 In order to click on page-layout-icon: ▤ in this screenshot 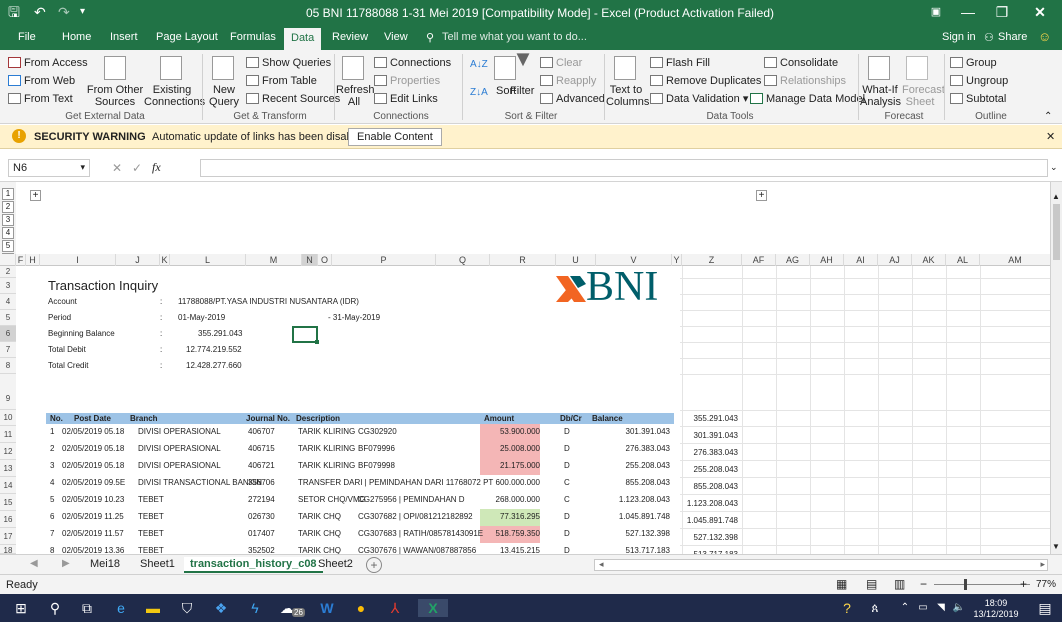, I will do `click(871, 584)`.